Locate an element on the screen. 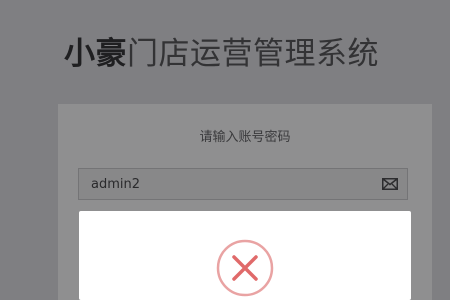 Image resolution: width=450 pixels, height=300 pixels. mail-icon is located at coordinates (390, 184).